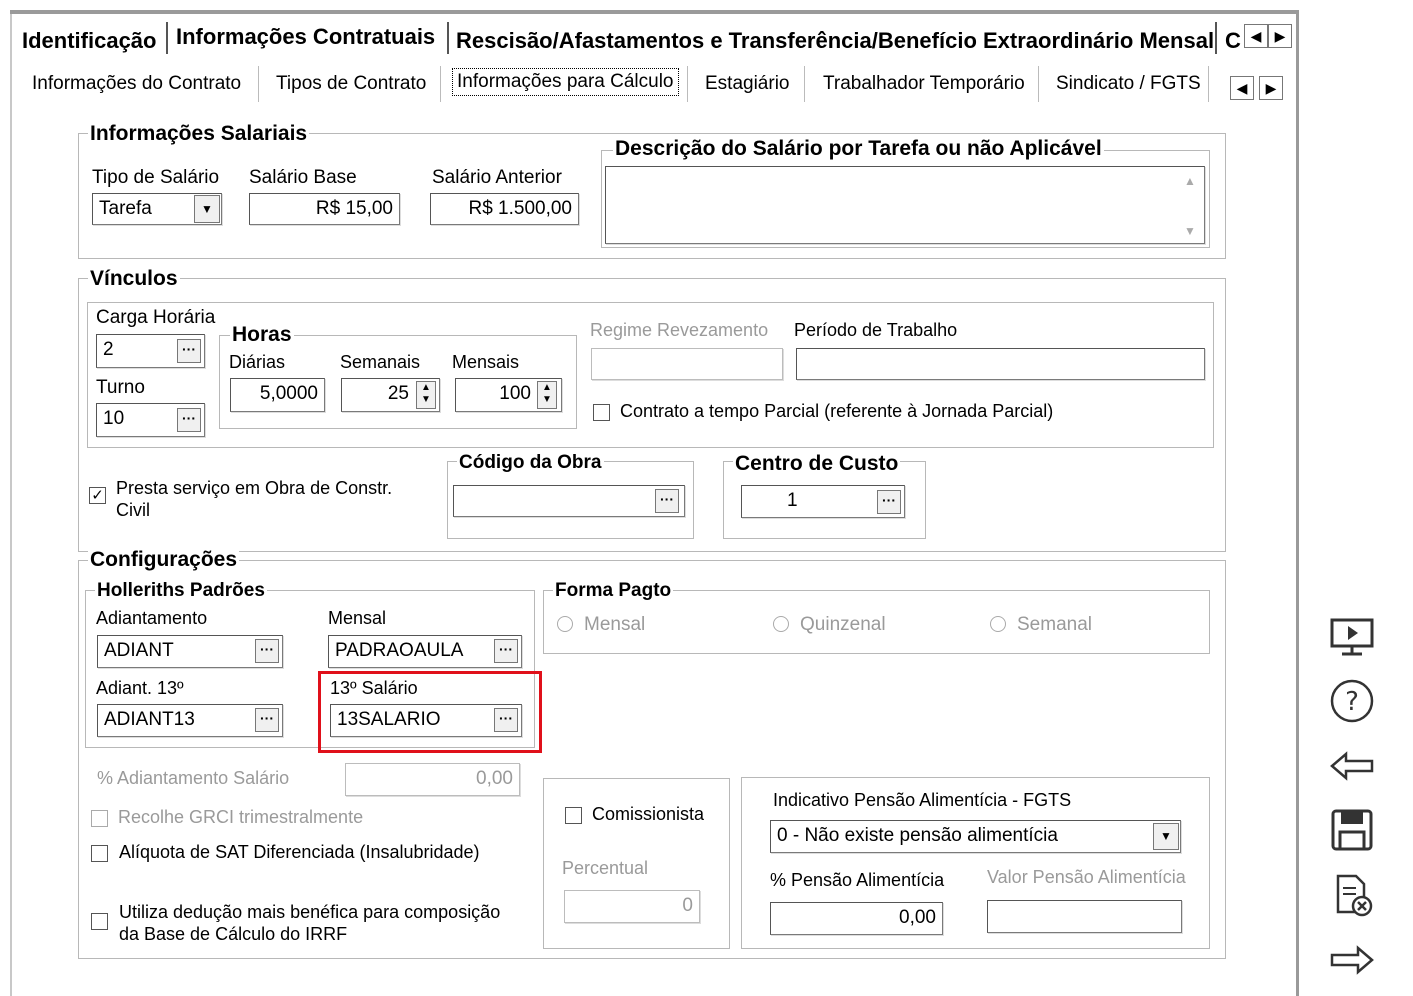 The width and height of the screenshot is (1413, 996). Describe the element at coordinates (380, 362) in the screenshot. I see `semanais-label: Semanais` at that location.